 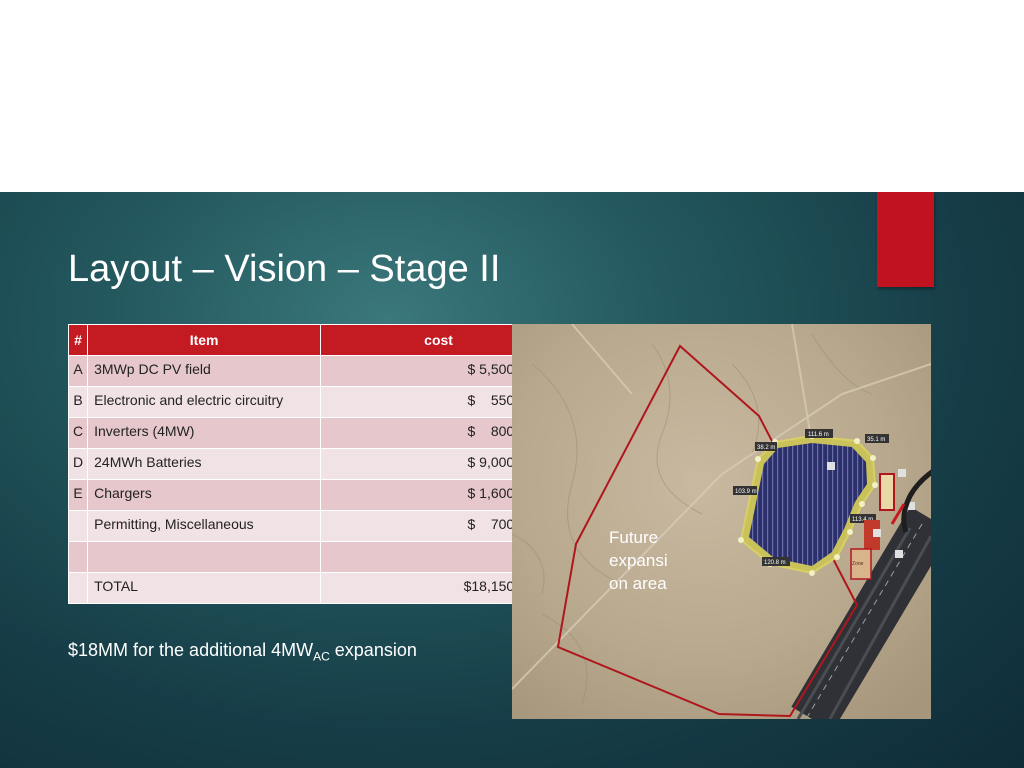 I want to click on table-row-total: TOTAL $18,150,000.-, so click(x=312, y=588).